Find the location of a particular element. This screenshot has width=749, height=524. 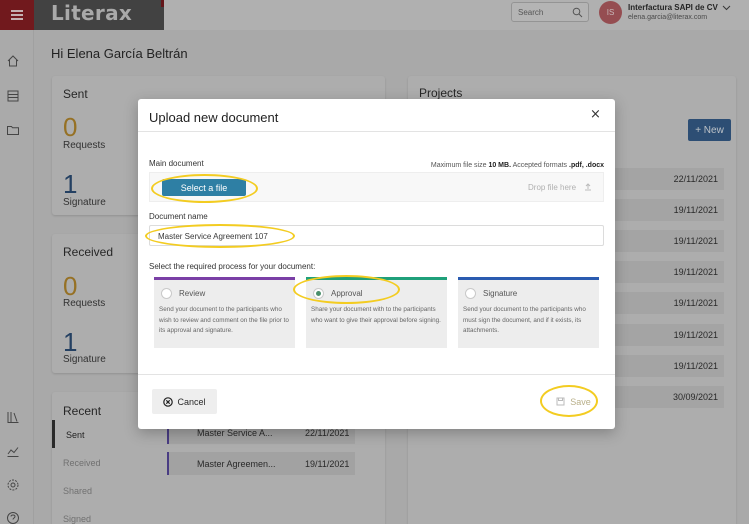

document-name-field: Master Service Agreement 107 is located at coordinates (376, 235).